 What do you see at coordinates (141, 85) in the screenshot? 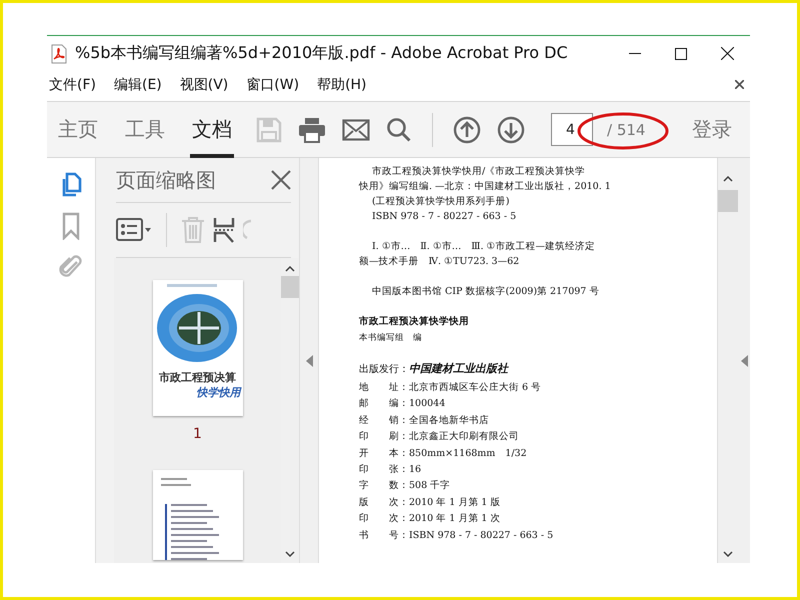
I see `menu-item: 编辑(E)` at bounding box center [141, 85].